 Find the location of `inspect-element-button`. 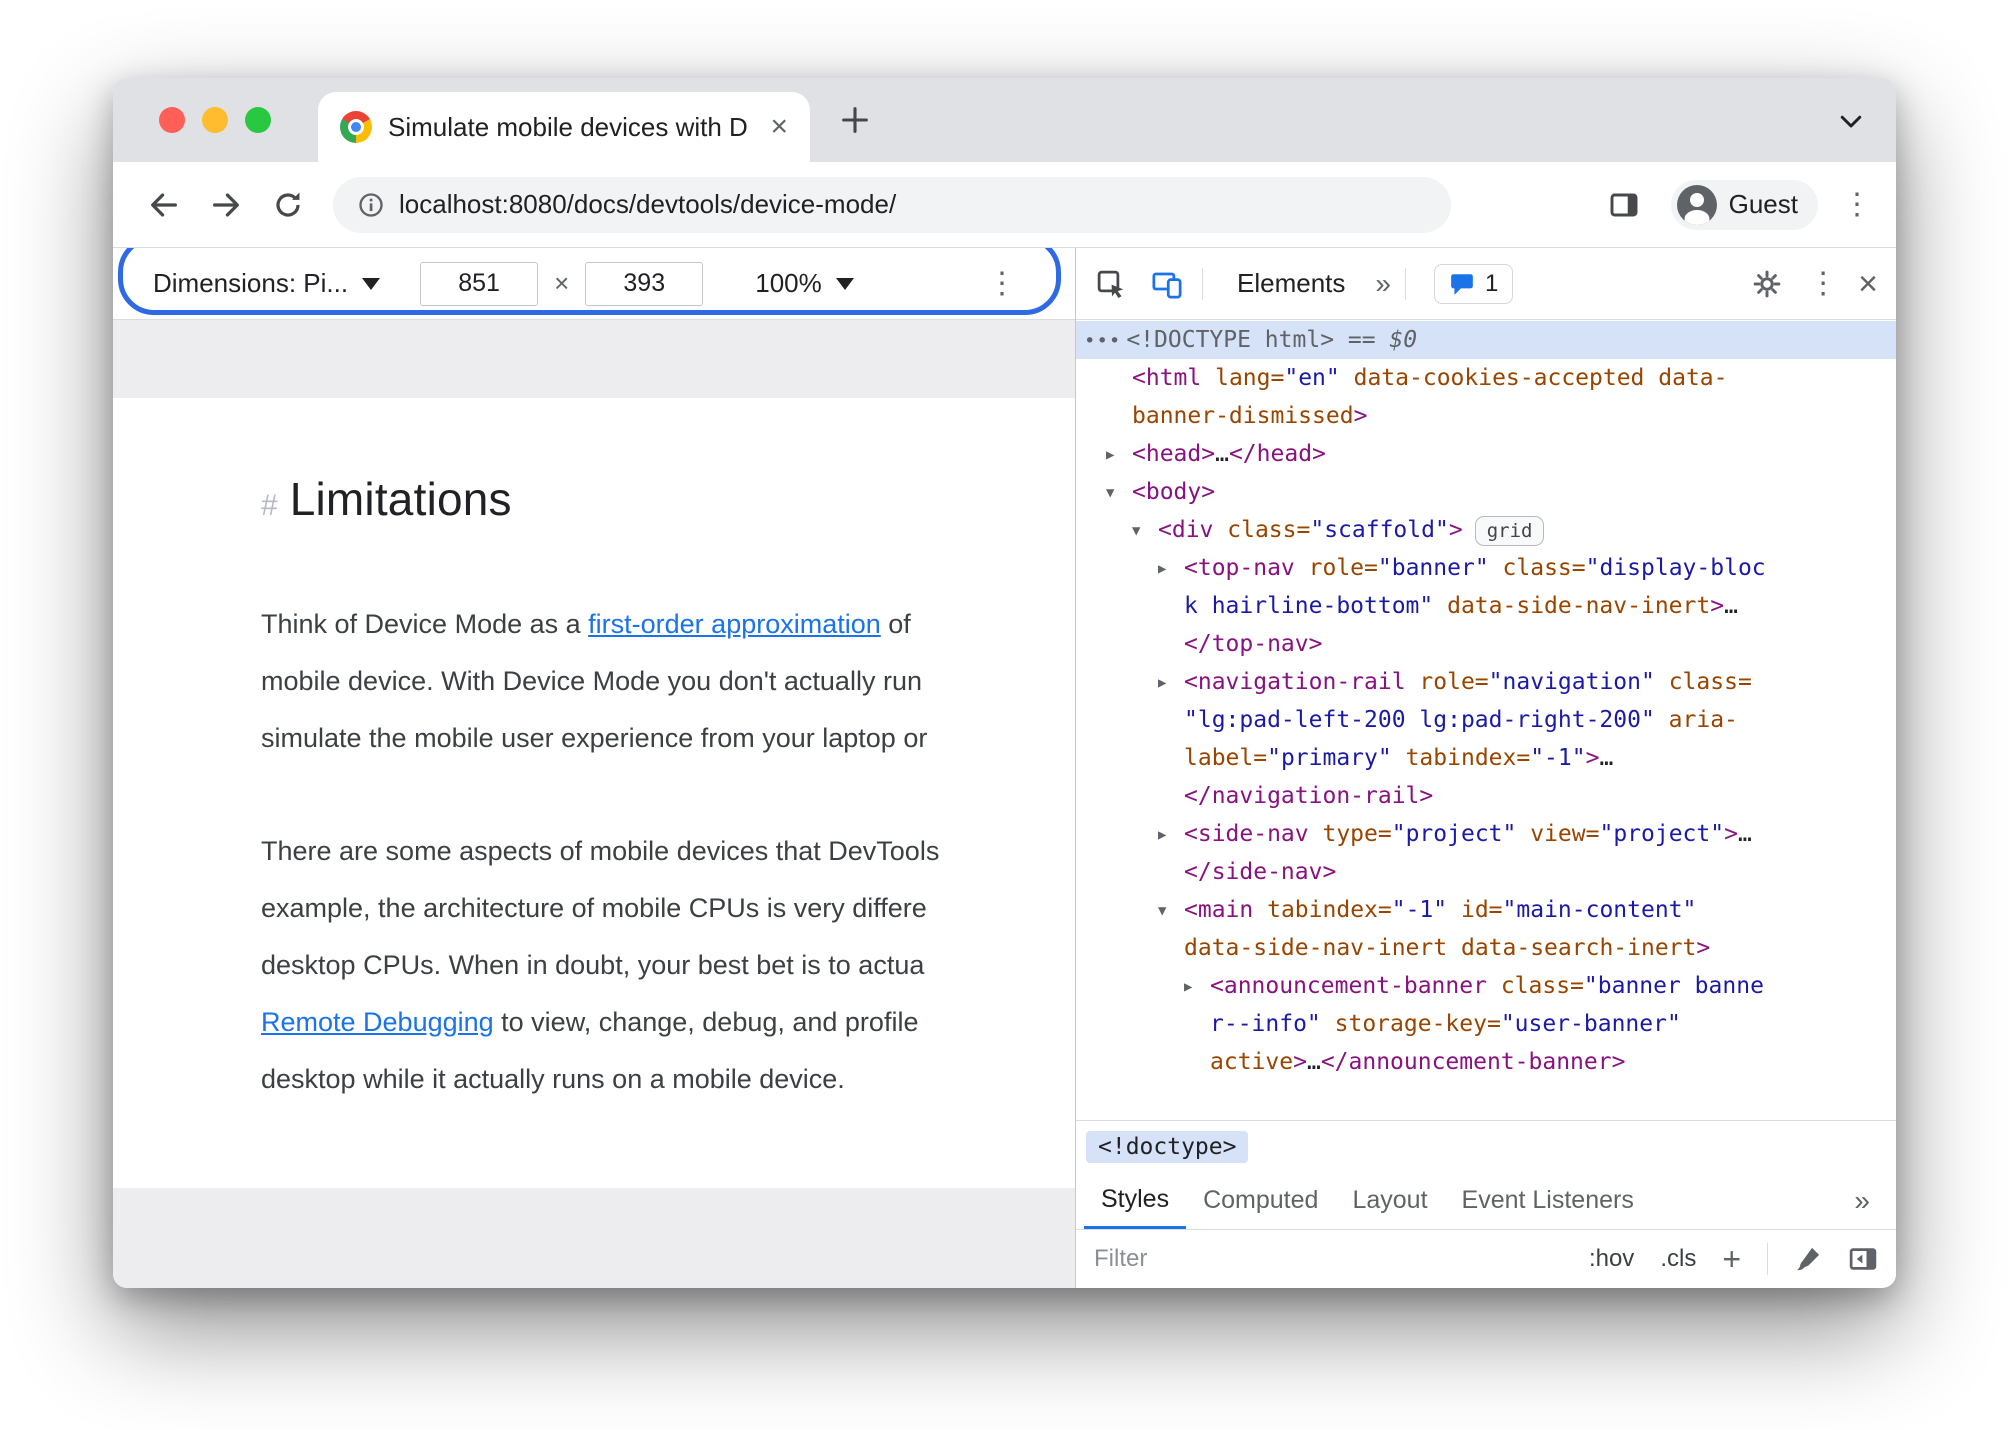

inspect-element-button is located at coordinates (1111, 284).